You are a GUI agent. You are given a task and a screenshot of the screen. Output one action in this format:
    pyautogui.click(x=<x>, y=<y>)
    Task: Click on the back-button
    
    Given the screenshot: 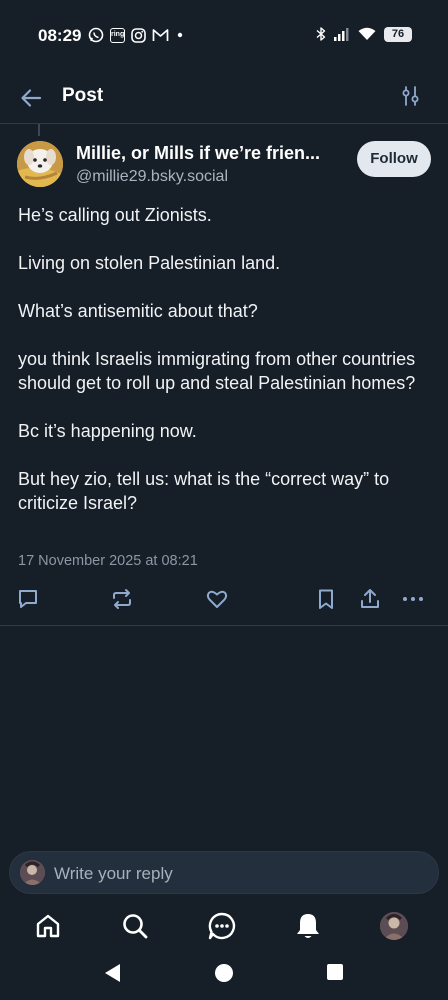 What is the action you would take?
    pyautogui.click(x=32, y=98)
    